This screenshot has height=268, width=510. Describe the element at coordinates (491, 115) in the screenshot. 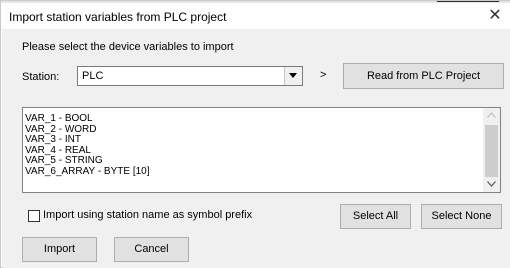

I see `scroll-up-arrow-icon` at that location.